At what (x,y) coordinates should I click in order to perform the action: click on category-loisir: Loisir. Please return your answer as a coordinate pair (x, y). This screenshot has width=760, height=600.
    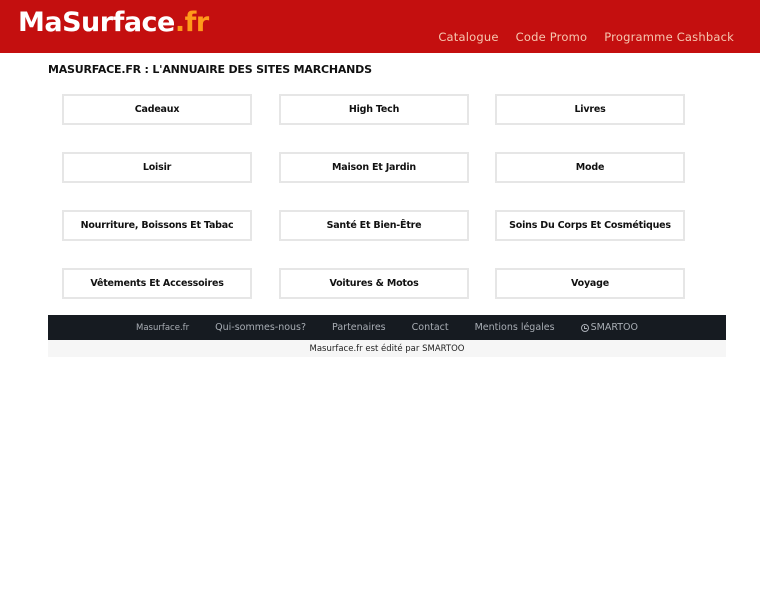
    Looking at the image, I should click on (157, 167).